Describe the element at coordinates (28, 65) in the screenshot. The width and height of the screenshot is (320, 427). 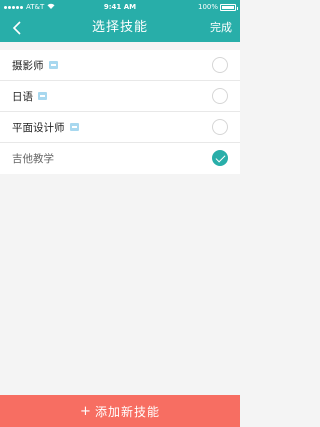
I see `skill-label: 摄影师` at that location.